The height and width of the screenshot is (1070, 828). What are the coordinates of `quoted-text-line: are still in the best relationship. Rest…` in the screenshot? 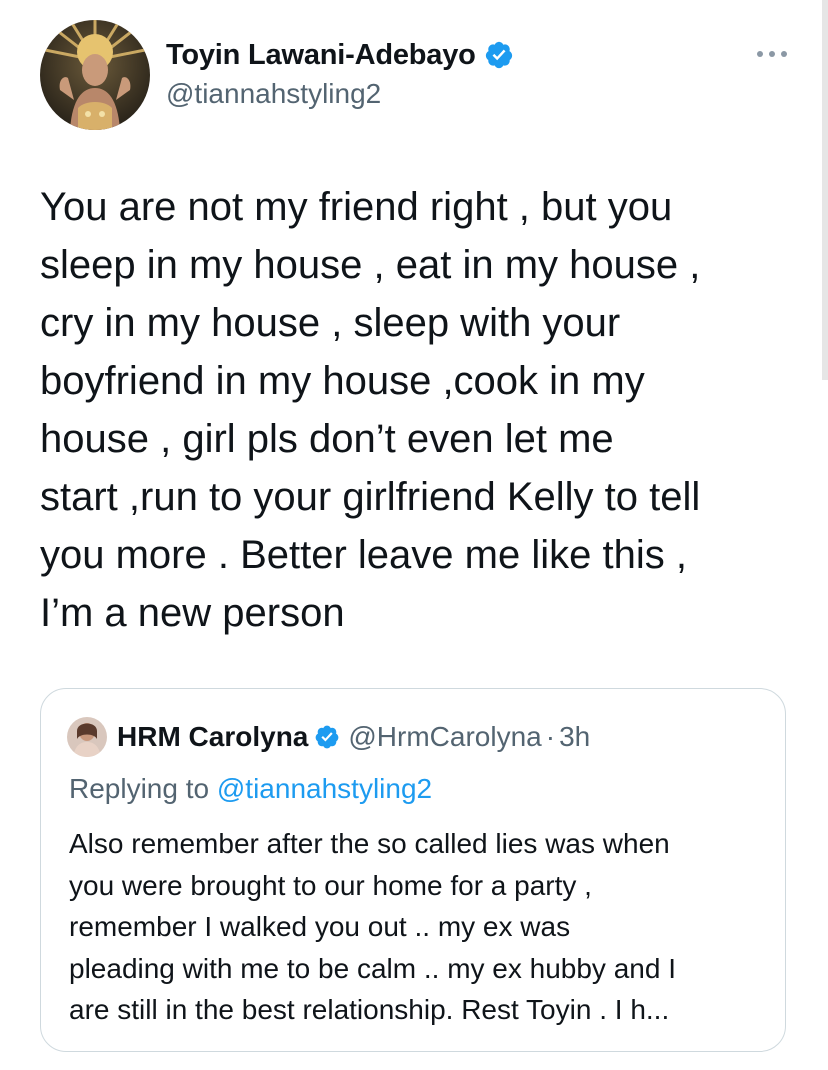 It's located at (369, 1009).